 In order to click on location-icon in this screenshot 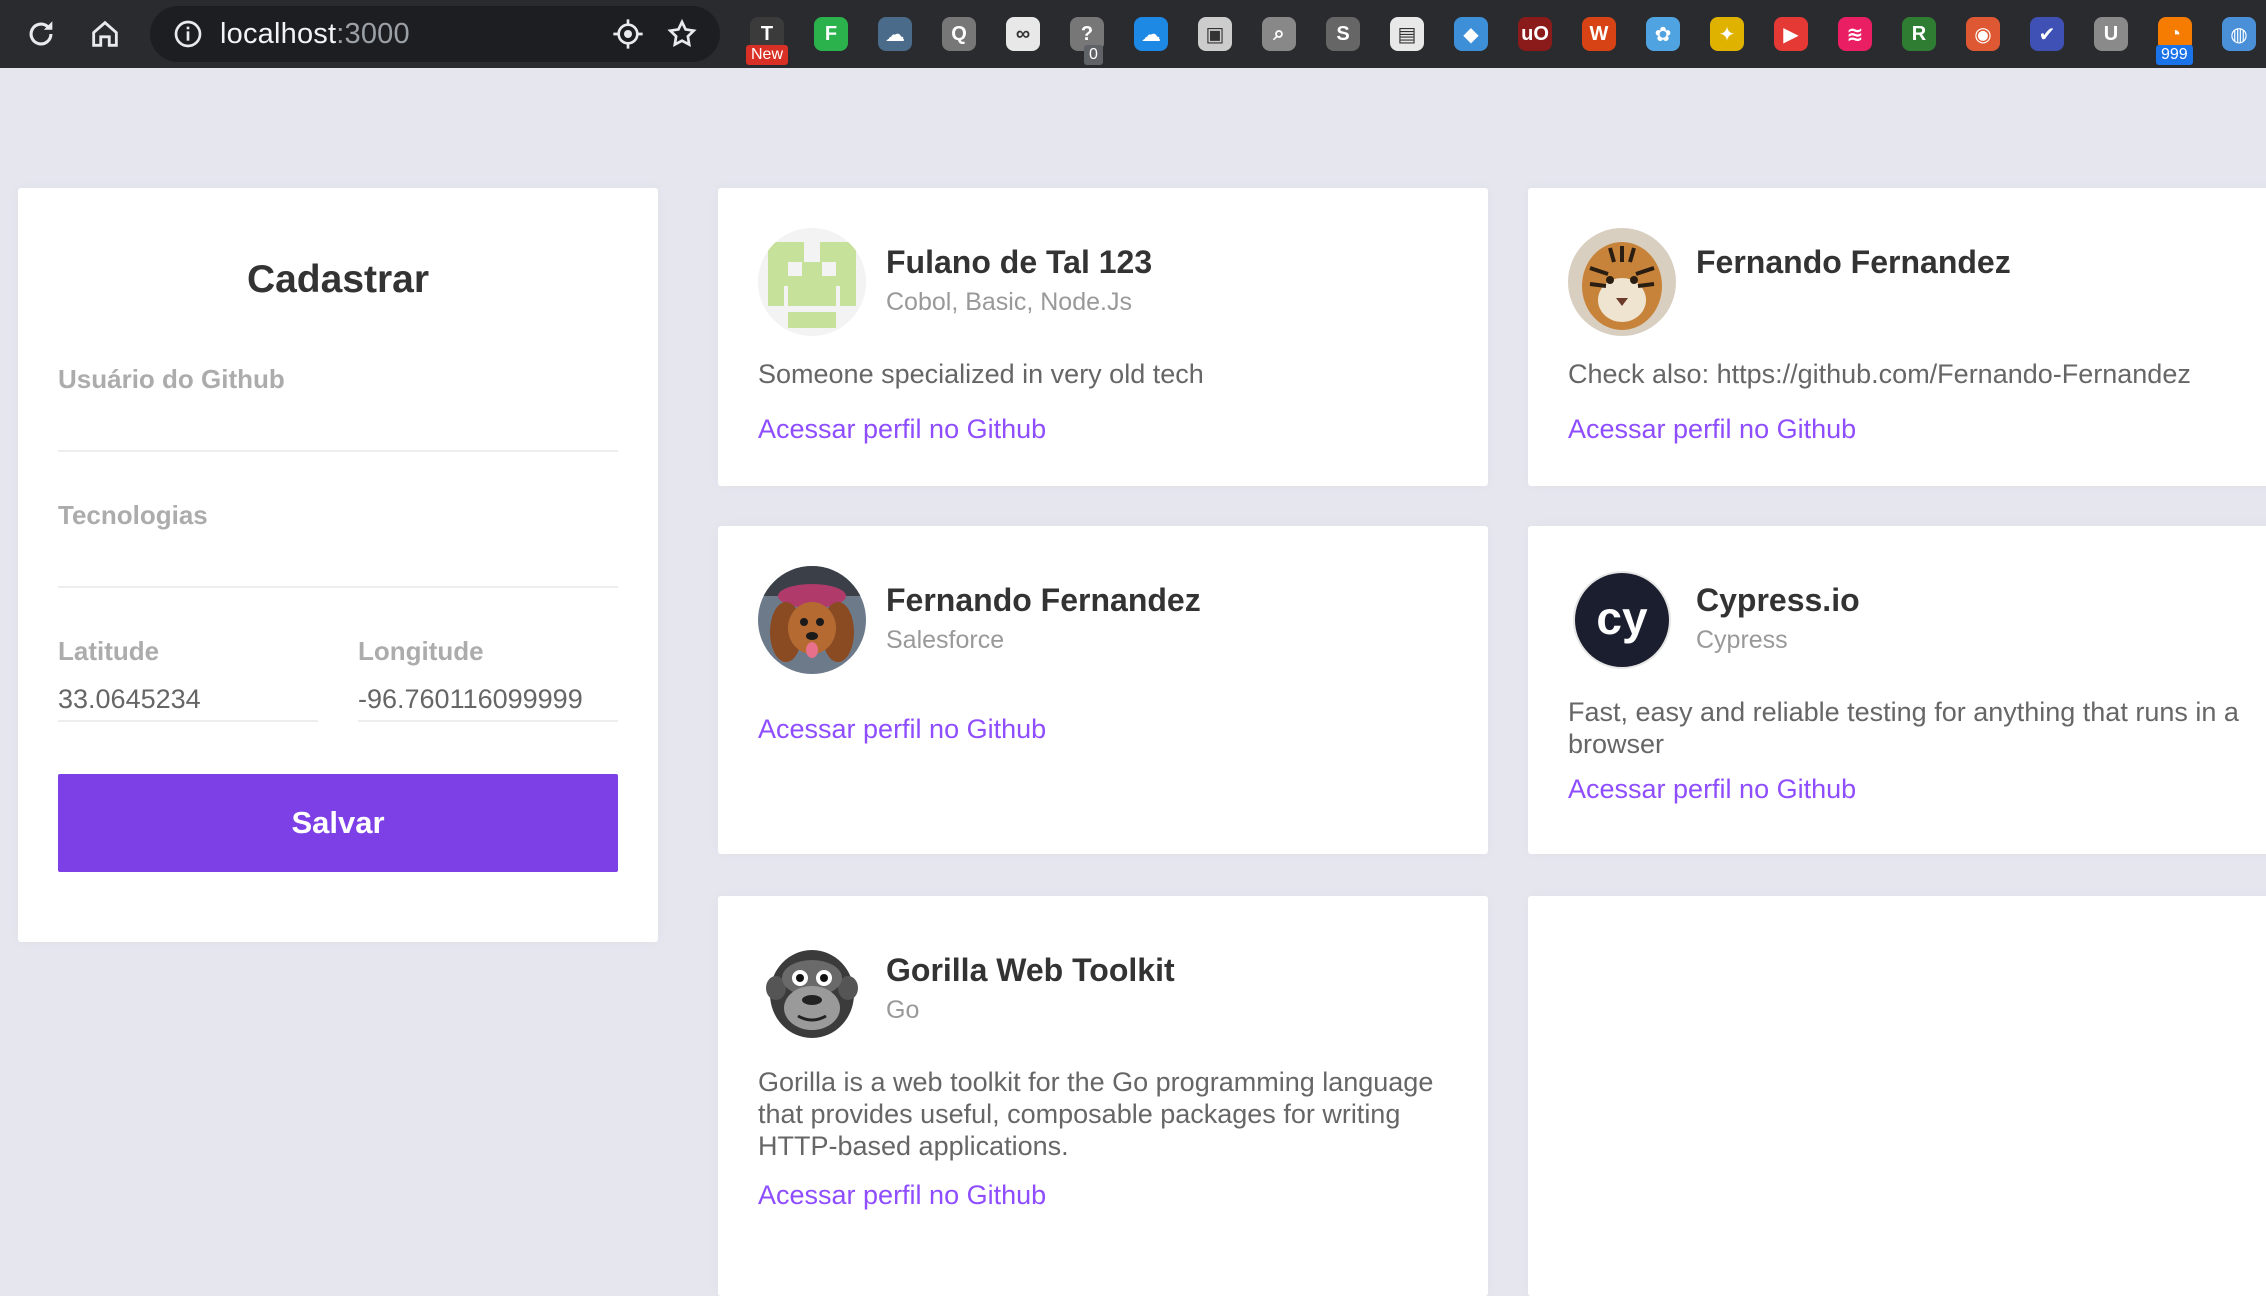, I will do `click(628, 34)`.